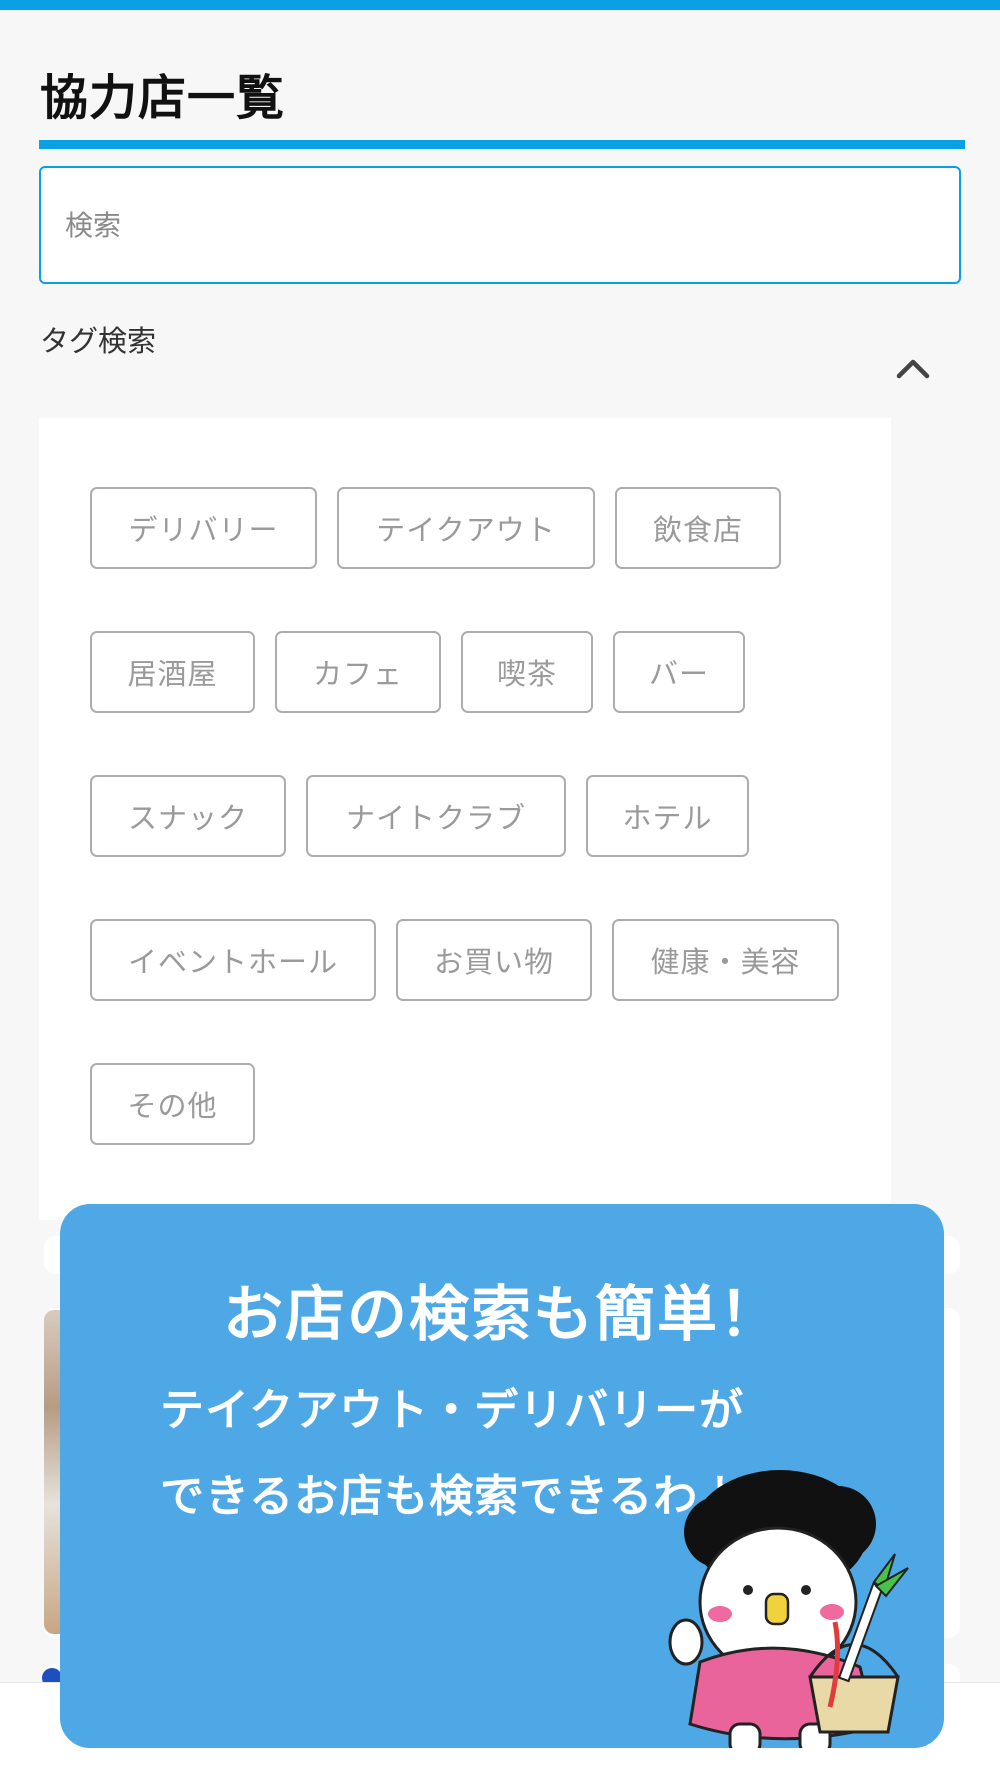 The image size is (1000, 1779). I want to click on tag-search-label: タグ検索, so click(98, 341).